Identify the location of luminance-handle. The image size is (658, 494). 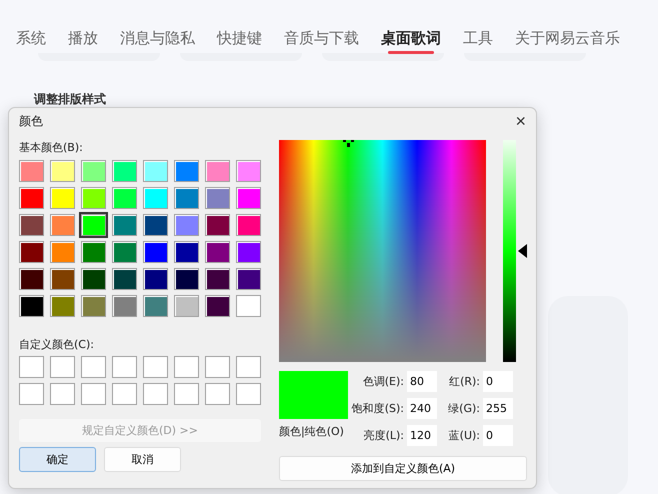
(522, 251).